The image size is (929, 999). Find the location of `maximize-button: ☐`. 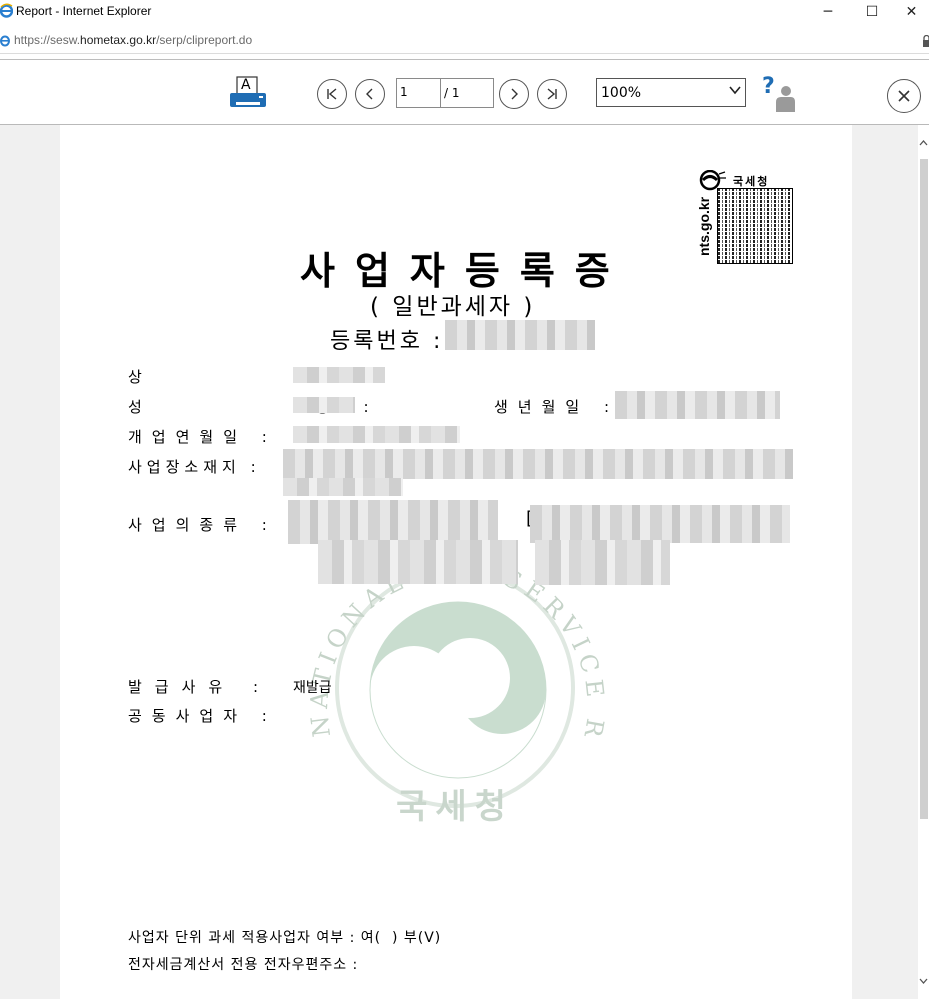

maximize-button: ☐ is located at coordinates (872, 12).